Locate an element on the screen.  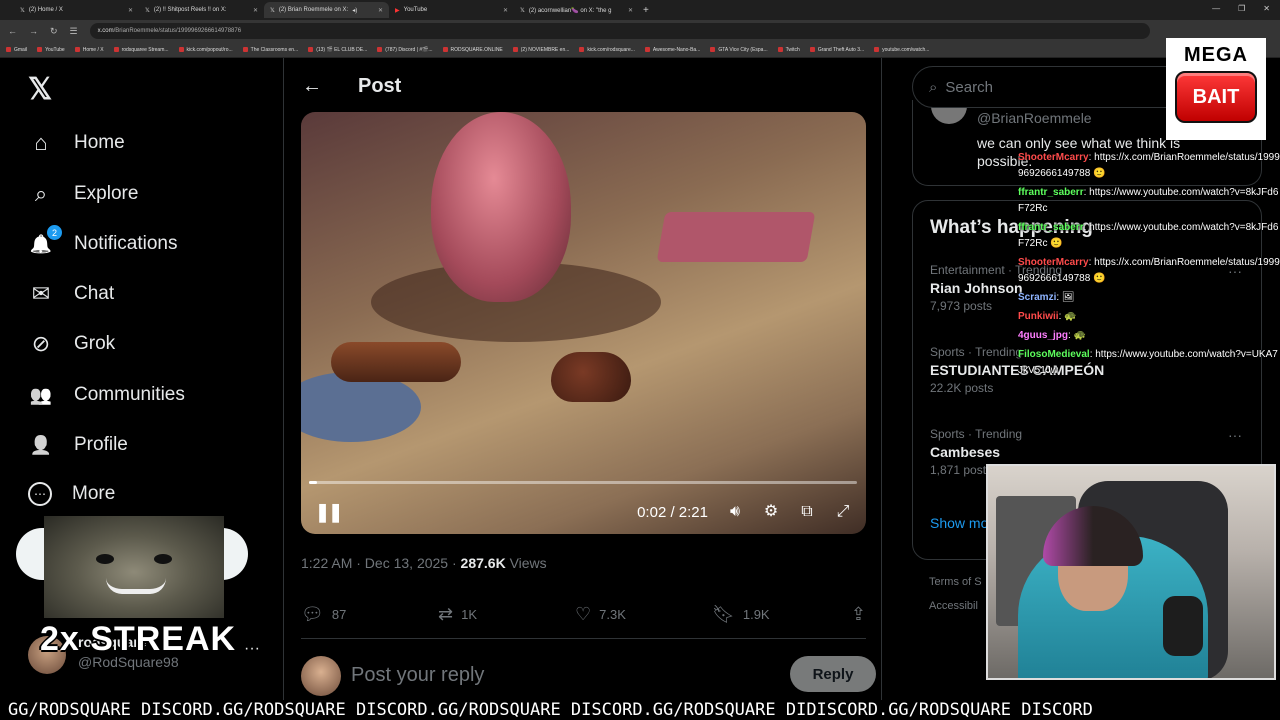
like-action: ♡ 7.3K is located at coordinates (643, 614).